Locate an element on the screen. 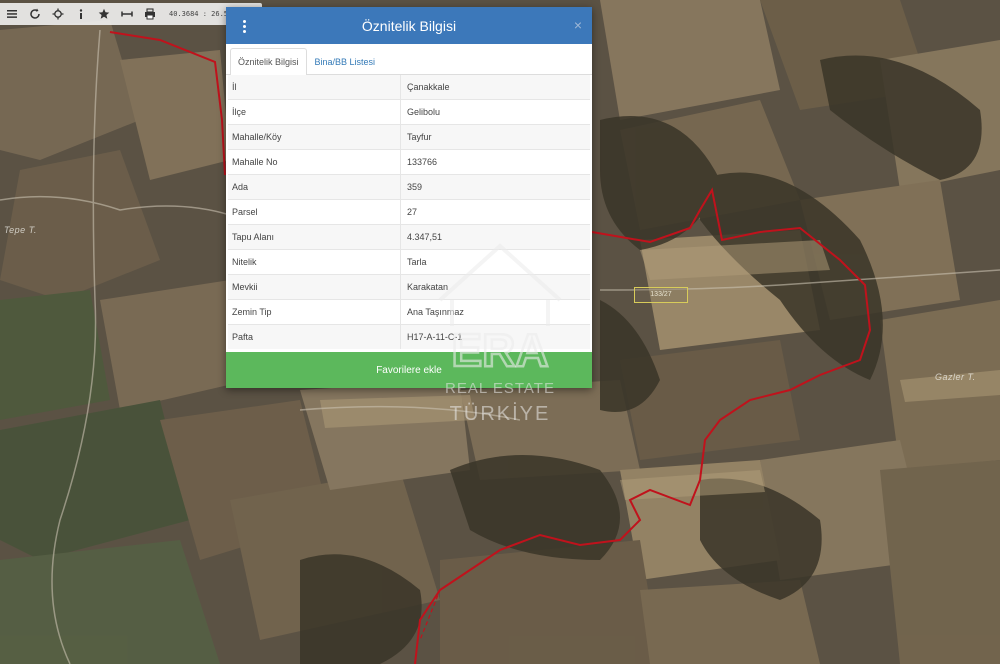 This screenshot has width=1000, height=664. table-row: Tapu Alanı 4.347,51 is located at coordinates (409, 237).